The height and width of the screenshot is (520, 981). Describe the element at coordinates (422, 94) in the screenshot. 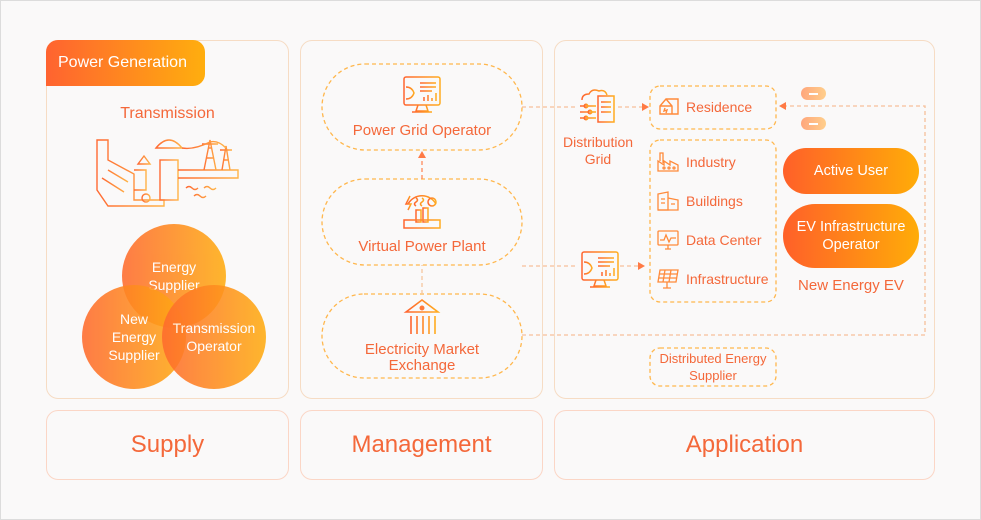

I see `monitor-dashboard-icon` at that location.